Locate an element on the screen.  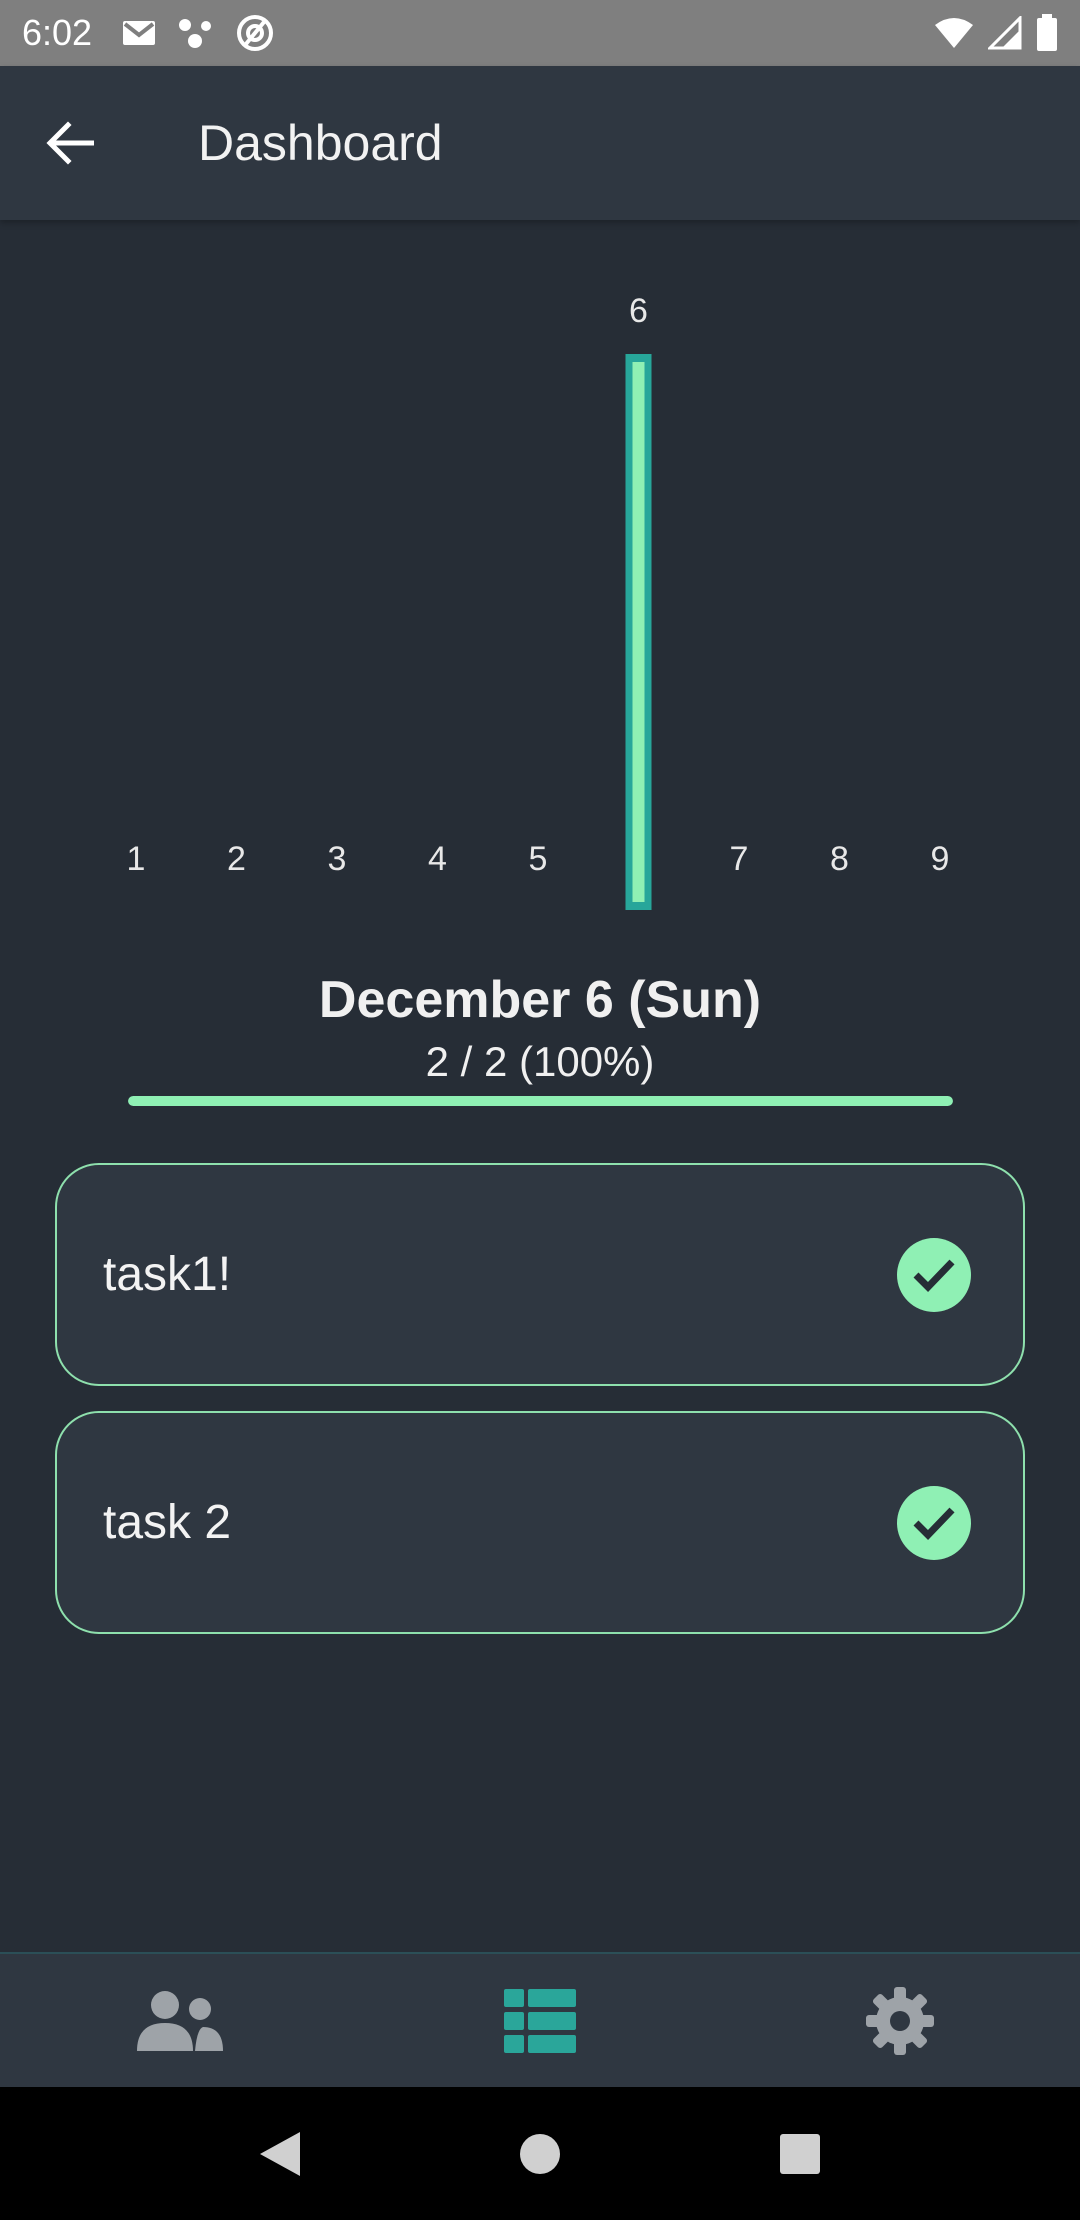
chart-day-label: 2 is located at coordinates (236, 859).